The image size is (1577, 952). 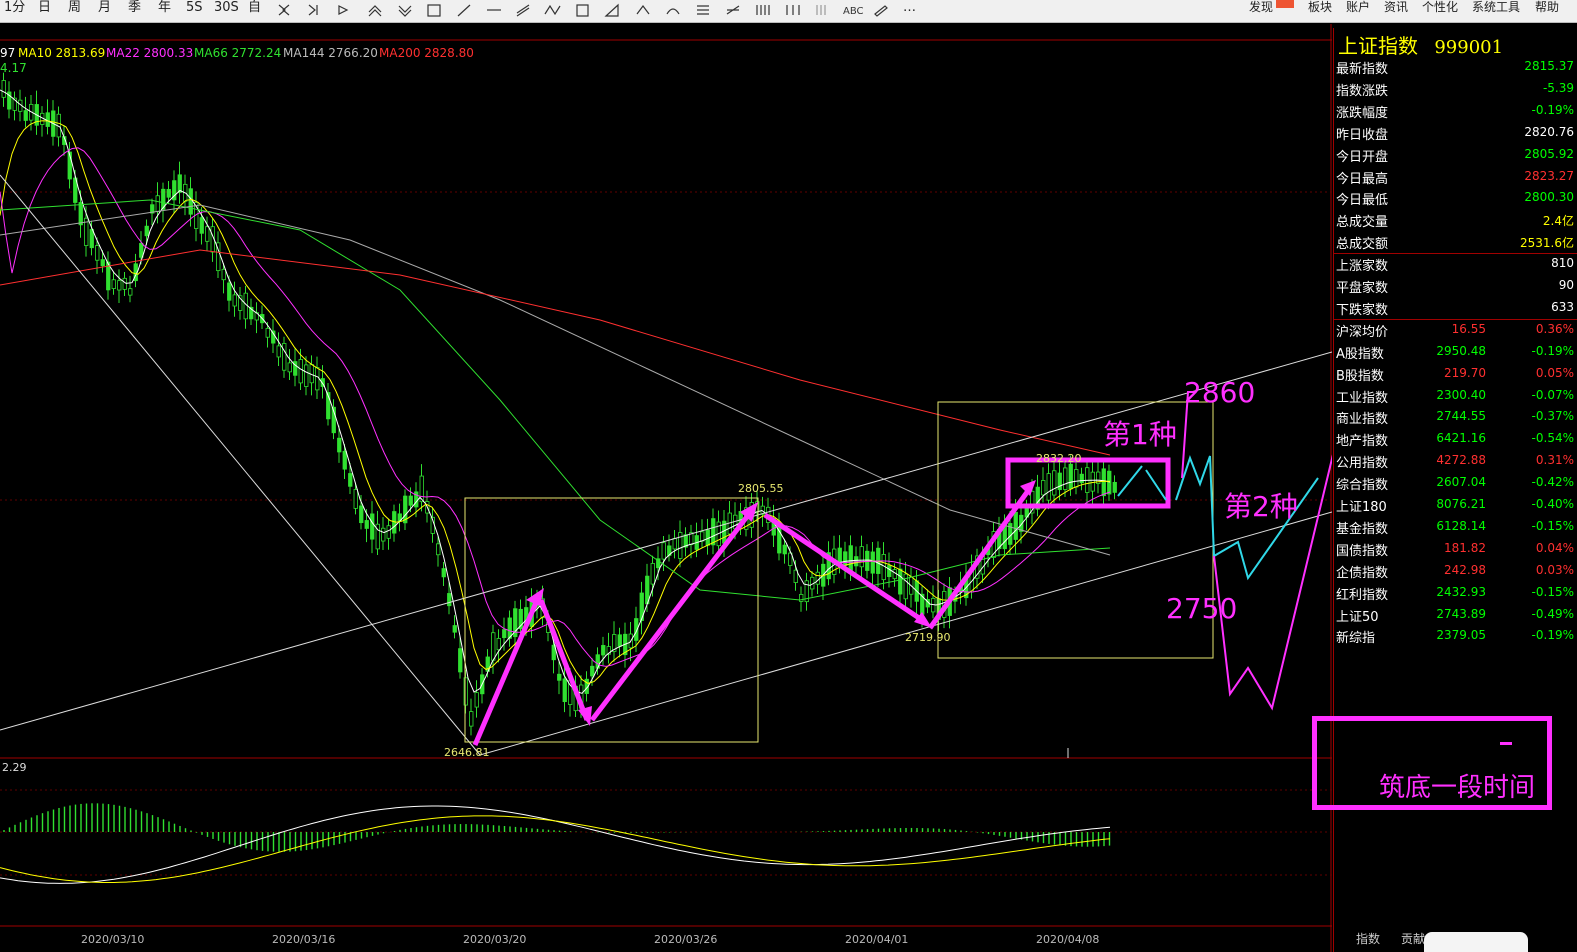 I want to click on new-badge-icon, so click(x=1285, y=4).